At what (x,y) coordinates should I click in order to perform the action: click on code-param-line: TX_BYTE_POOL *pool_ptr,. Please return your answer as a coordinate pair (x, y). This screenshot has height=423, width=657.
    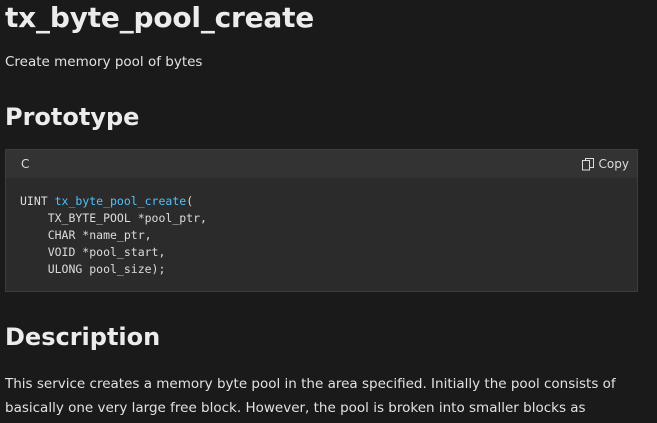
    Looking at the image, I should click on (113, 218).